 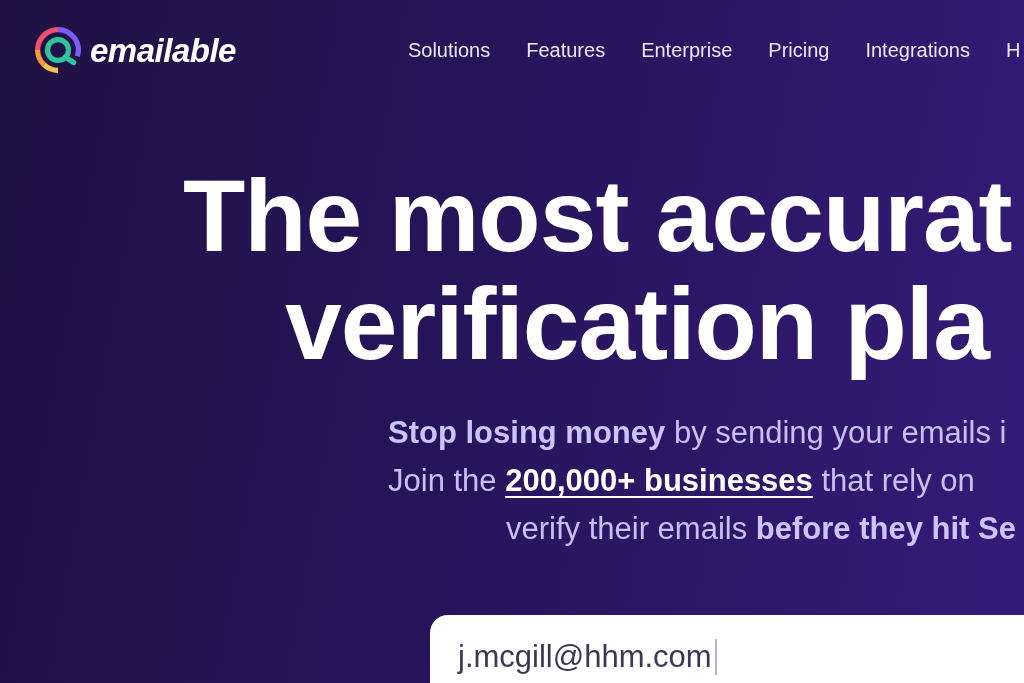 What do you see at coordinates (799, 50) in the screenshot?
I see `nav-link: Pricing` at bounding box center [799, 50].